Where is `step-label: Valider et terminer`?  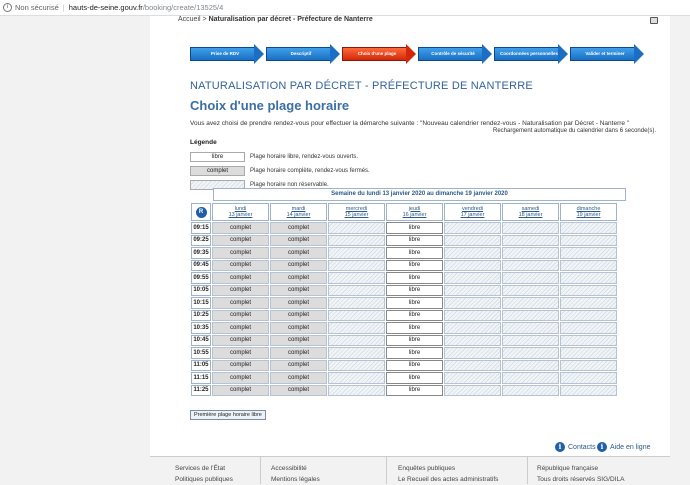 step-label: Valider et terminer is located at coordinates (605, 53).